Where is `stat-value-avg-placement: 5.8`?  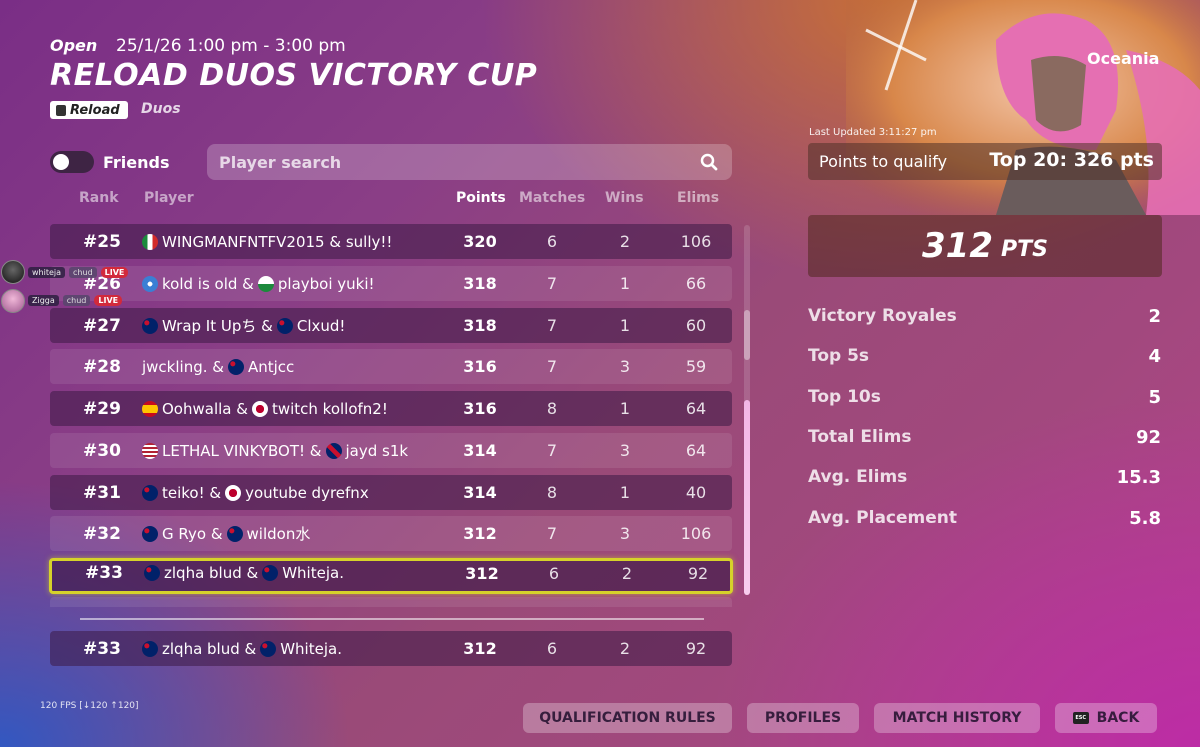
stat-value-avg-placement: 5.8 is located at coordinates (1145, 518).